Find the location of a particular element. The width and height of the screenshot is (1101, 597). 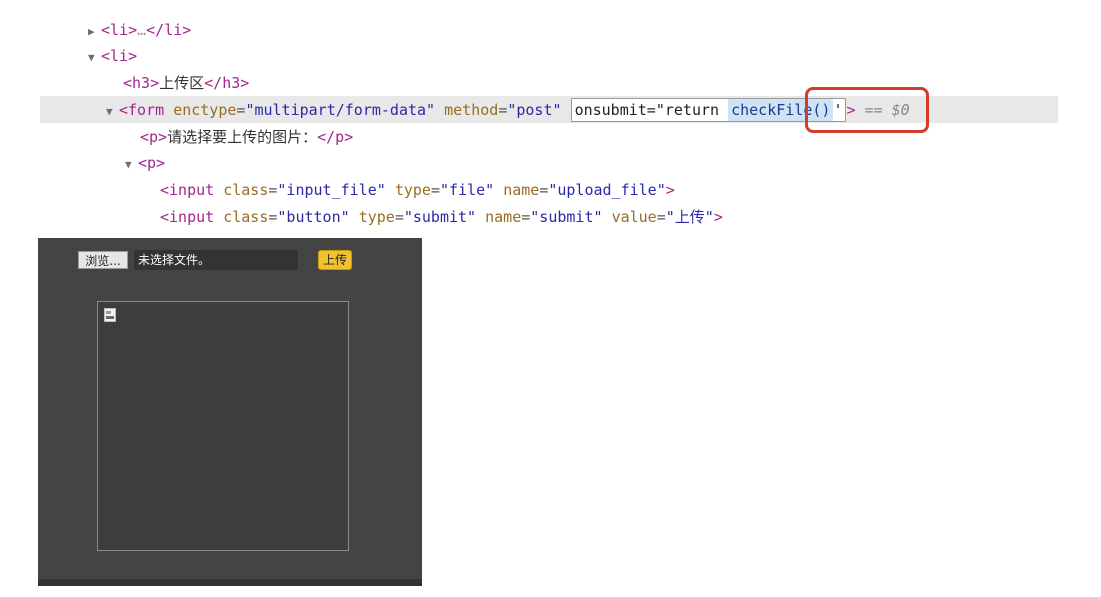

h3-text: 上传区 is located at coordinates (182, 83).